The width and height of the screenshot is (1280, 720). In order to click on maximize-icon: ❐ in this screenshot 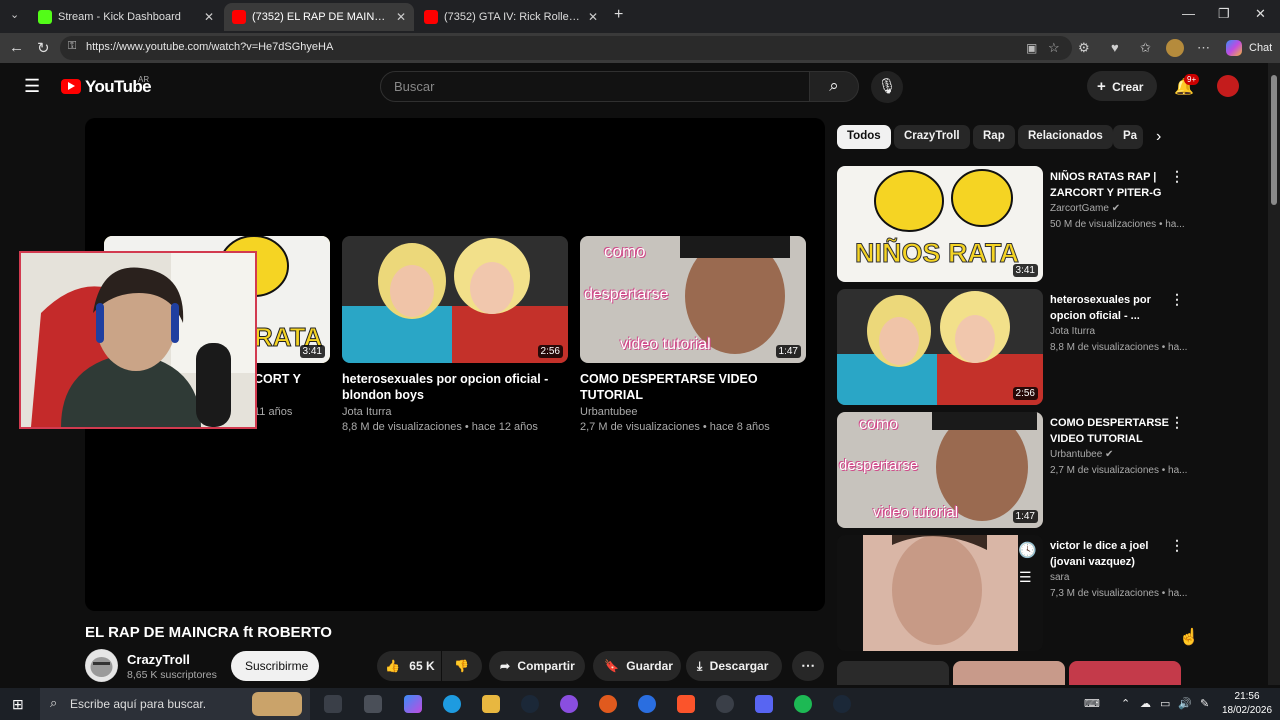, I will do `click(1224, 14)`.